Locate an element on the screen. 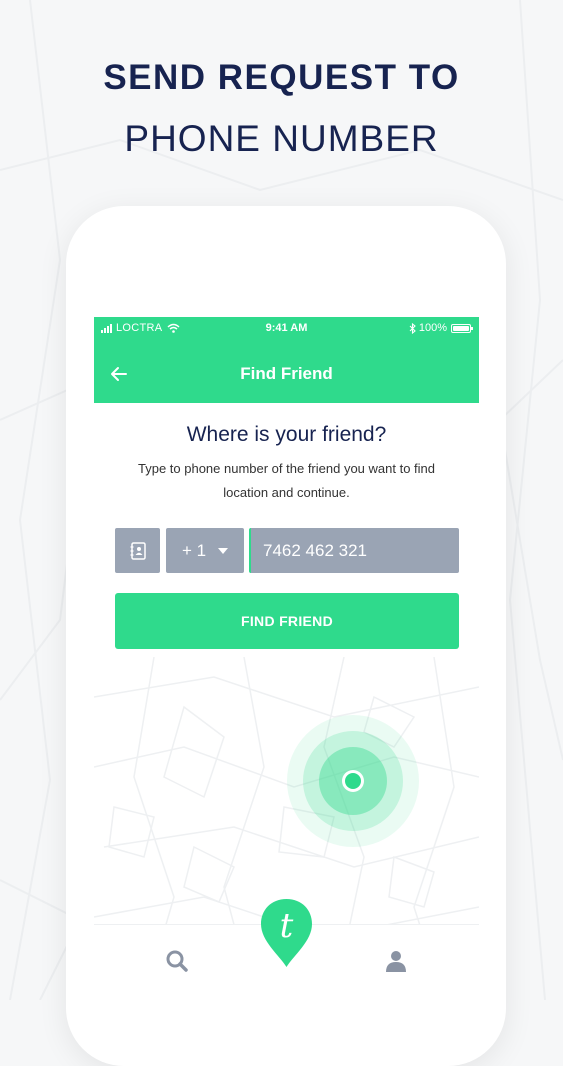 The height and width of the screenshot is (1066, 563). battery-icon is located at coordinates (462, 328).